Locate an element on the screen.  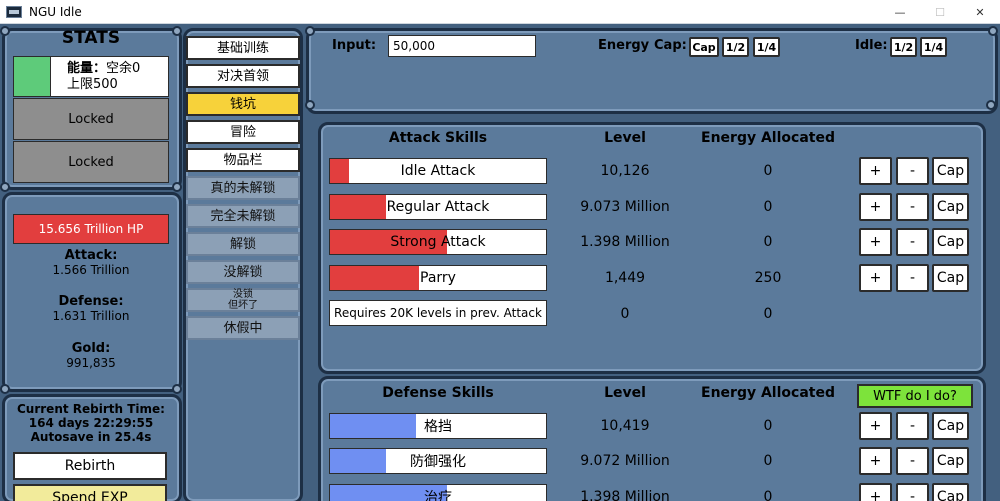
menu-money-pit: 钱坑 is located at coordinates (243, 104).